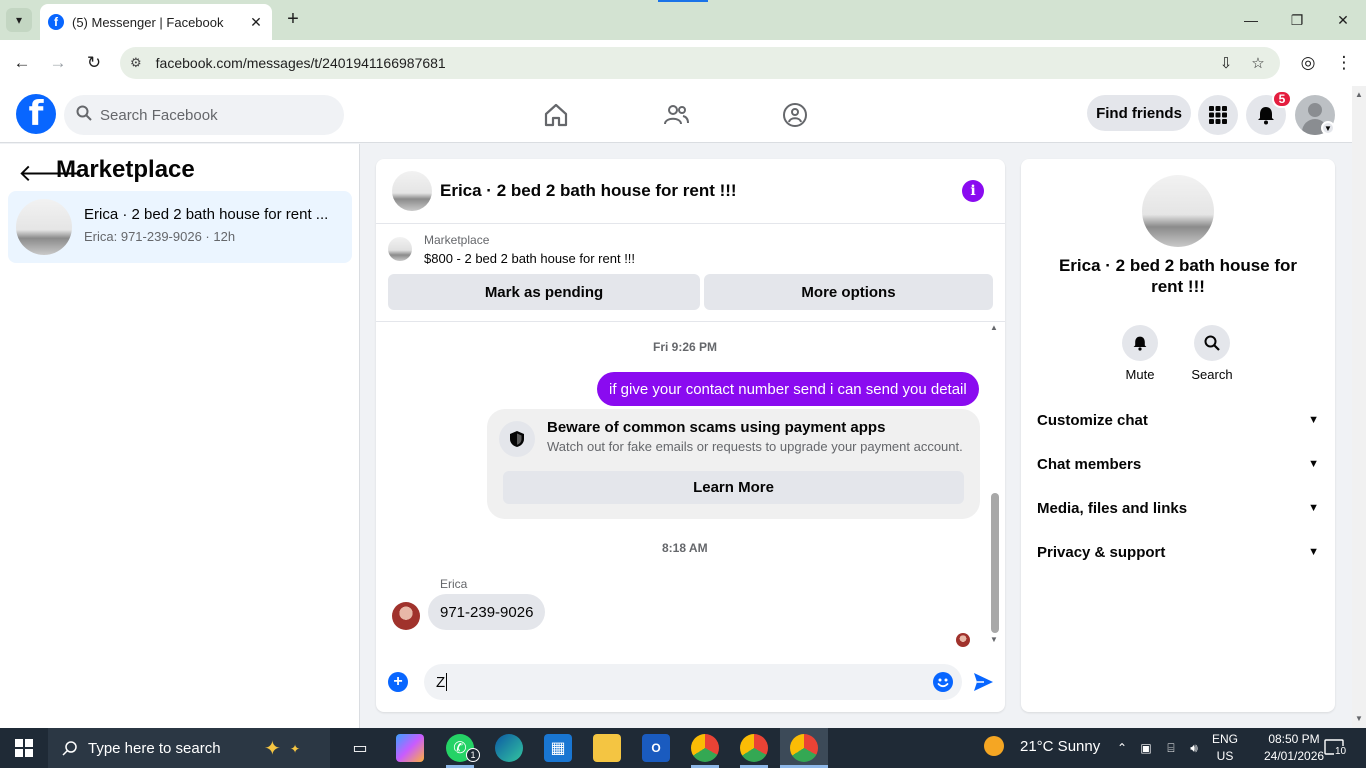  What do you see at coordinates (410, 748) in the screenshot?
I see `copilot-icon` at bounding box center [410, 748].